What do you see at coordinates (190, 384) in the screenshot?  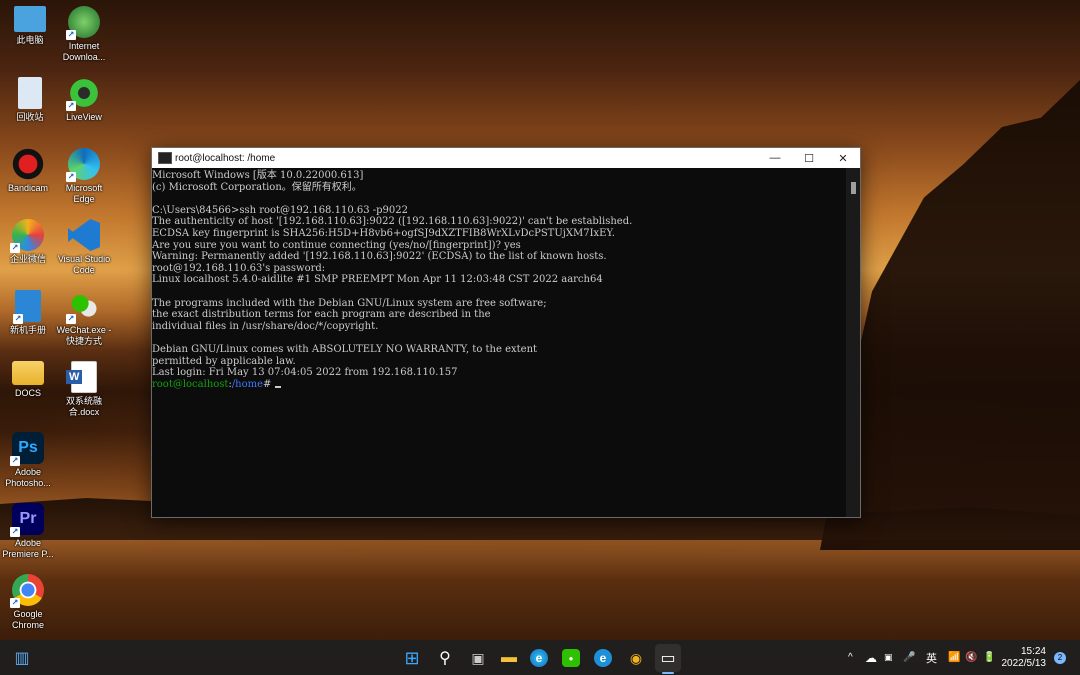 I see `prompt-user: root@localhost` at bounding box center [190, 384].